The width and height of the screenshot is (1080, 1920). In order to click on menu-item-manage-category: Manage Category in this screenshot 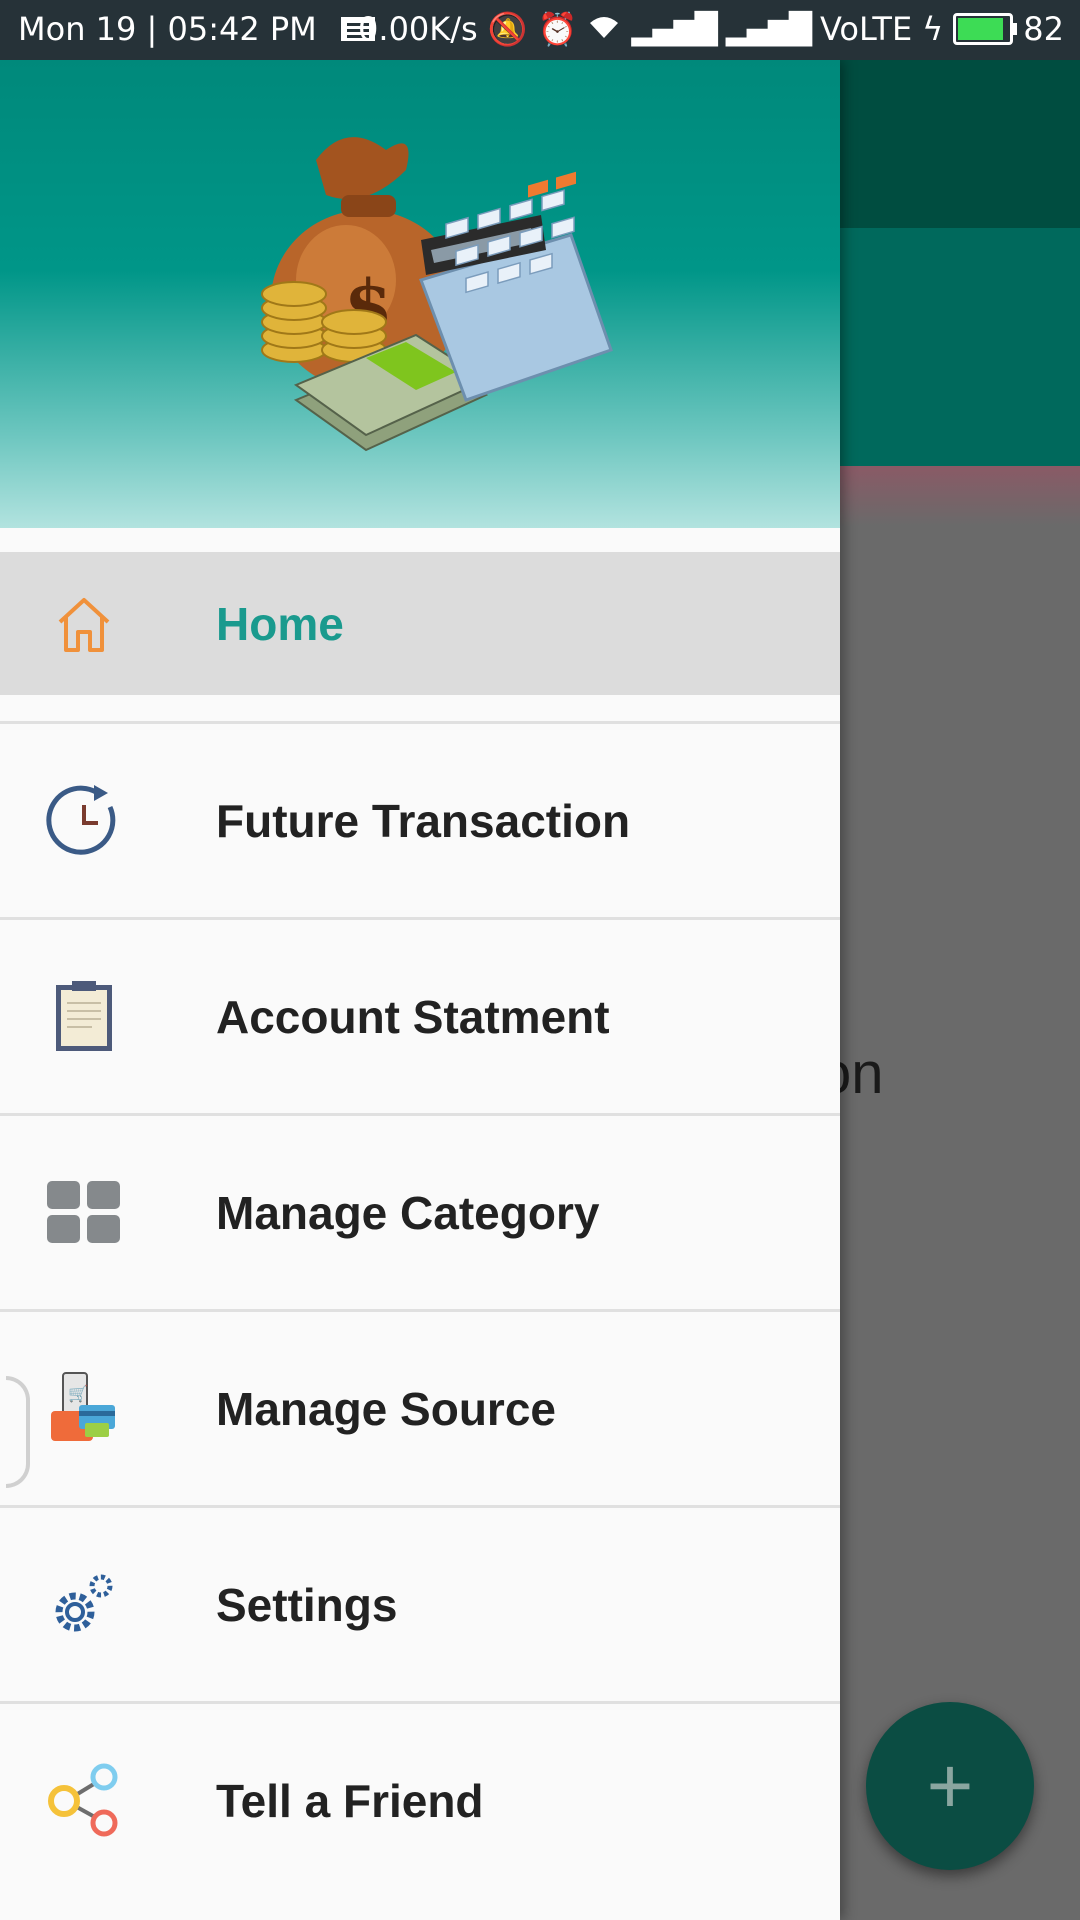, I will do `click(420, 1214)`.